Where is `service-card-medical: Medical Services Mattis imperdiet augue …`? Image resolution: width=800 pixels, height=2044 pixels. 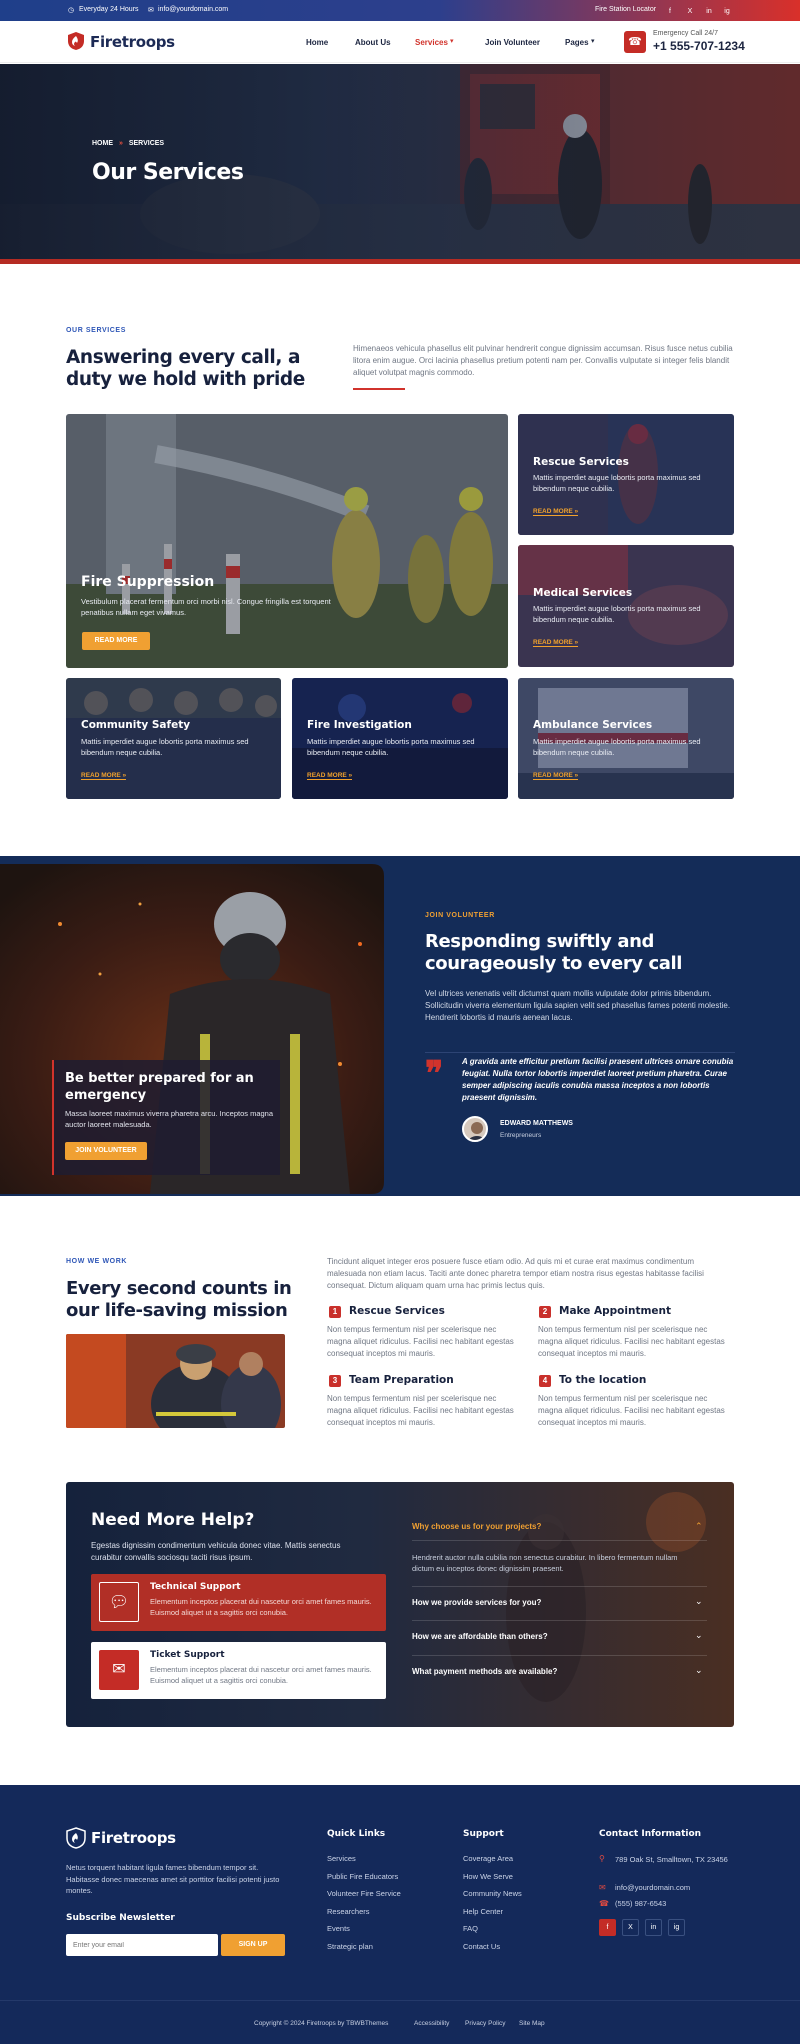
service-card-medical: Medical Services Mattis imperdiet augue … is located at coordinates (626, 606).